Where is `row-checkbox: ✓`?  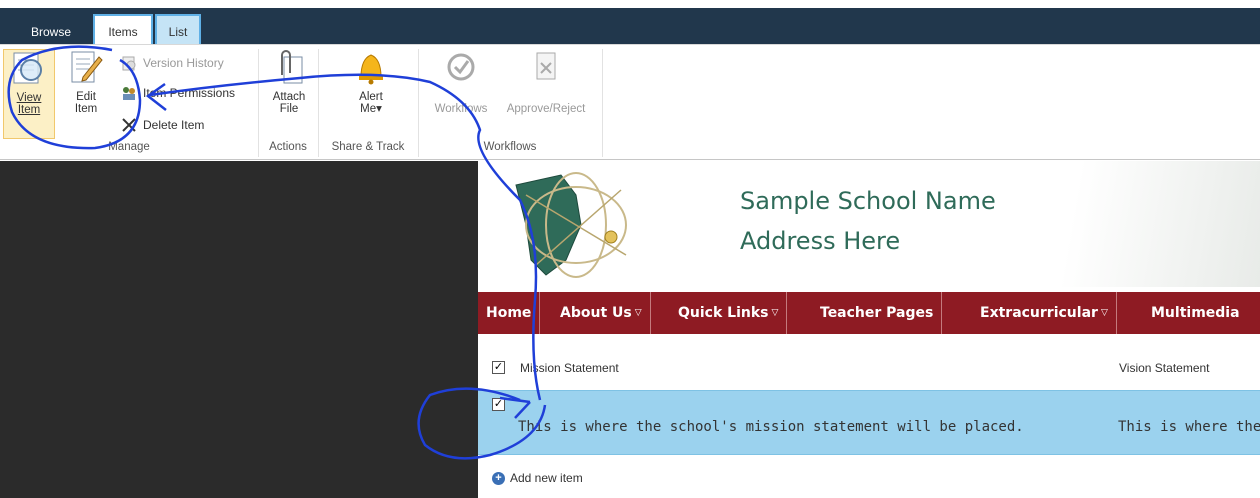 row-checkbox: ✓ is located at coordinates (498, 404).